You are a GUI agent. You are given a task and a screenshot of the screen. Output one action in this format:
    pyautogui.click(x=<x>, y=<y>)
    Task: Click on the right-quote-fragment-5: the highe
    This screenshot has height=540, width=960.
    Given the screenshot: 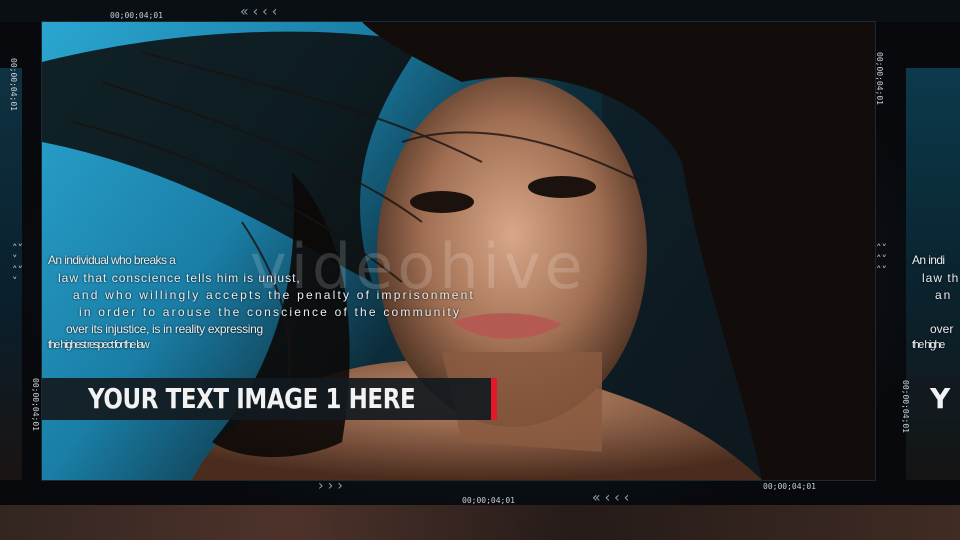 What is the action you would take?
    pyautogui.click(x=928, y=345)
    